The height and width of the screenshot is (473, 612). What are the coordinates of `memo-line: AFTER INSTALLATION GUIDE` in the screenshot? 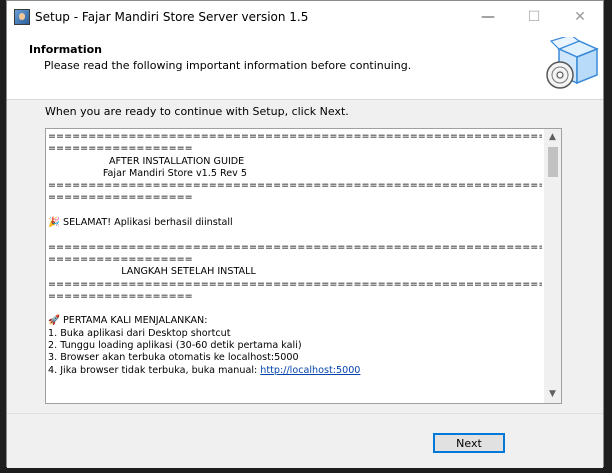 It's located at (146, 161).